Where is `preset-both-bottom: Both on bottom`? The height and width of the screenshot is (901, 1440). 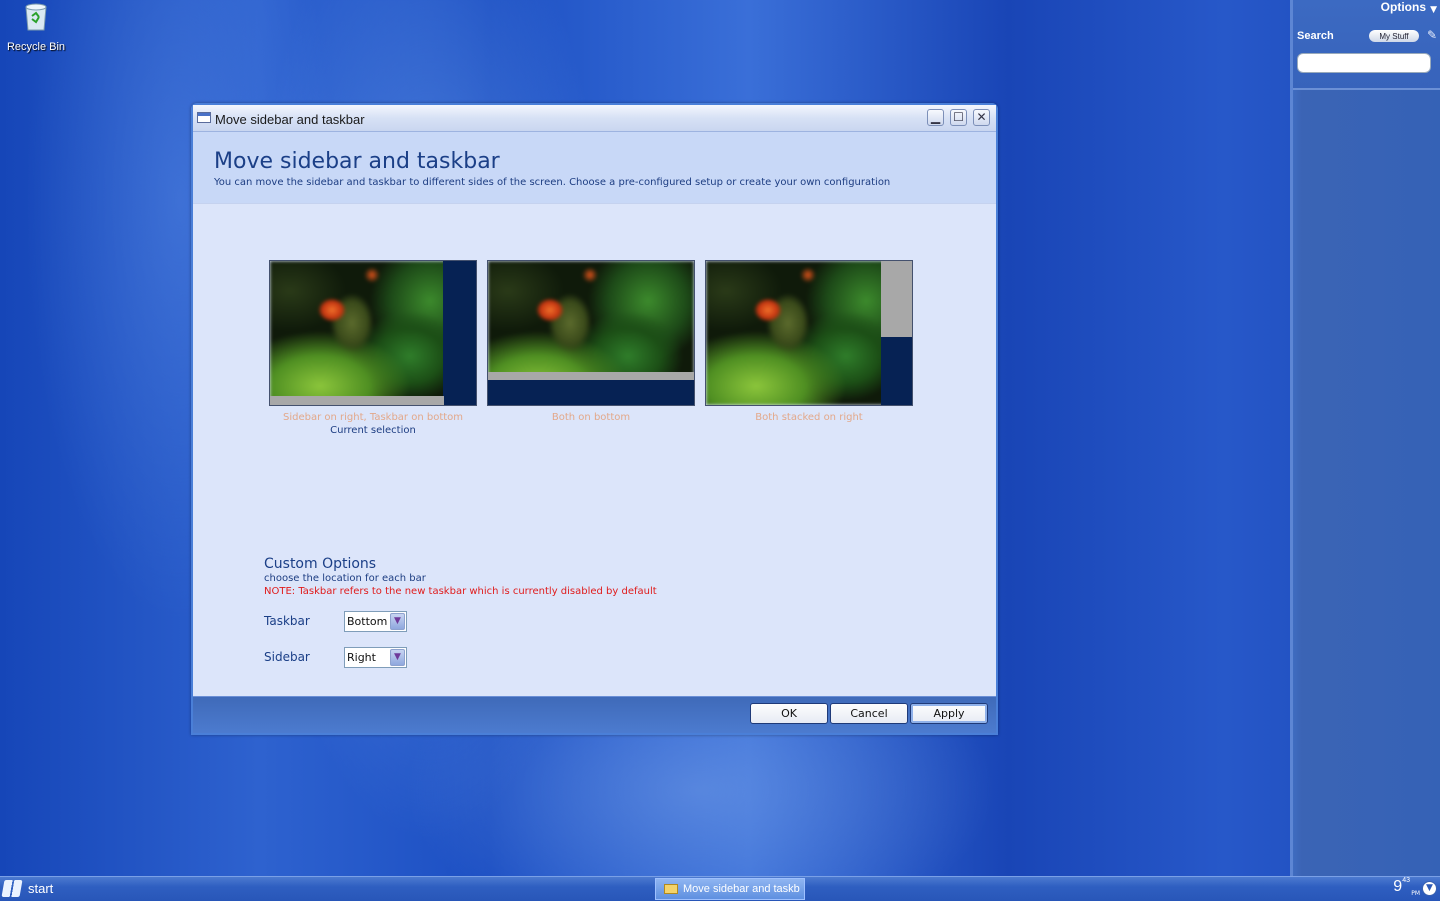
preset-both-bottom: Both on bottom is located at coordinates (591, 341).